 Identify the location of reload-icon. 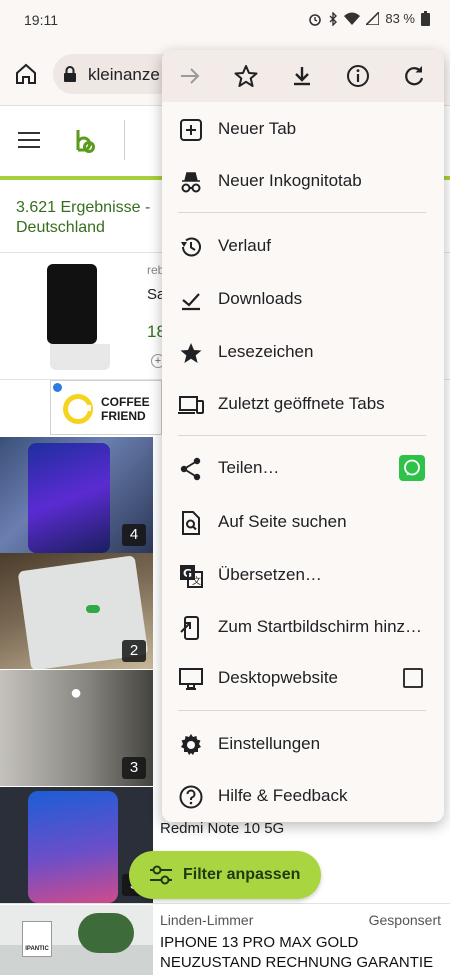
(414, 76).